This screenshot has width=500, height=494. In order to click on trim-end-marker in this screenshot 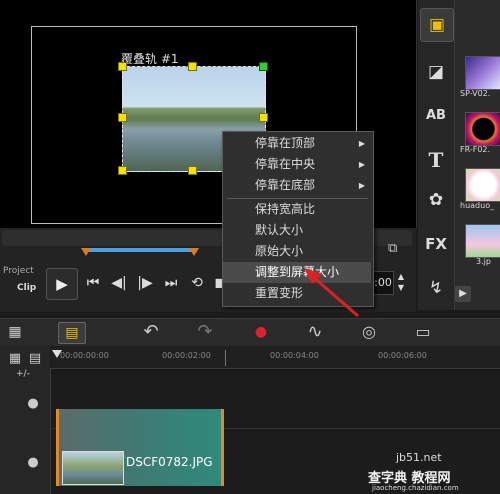, I will do `click(194, 252)`.